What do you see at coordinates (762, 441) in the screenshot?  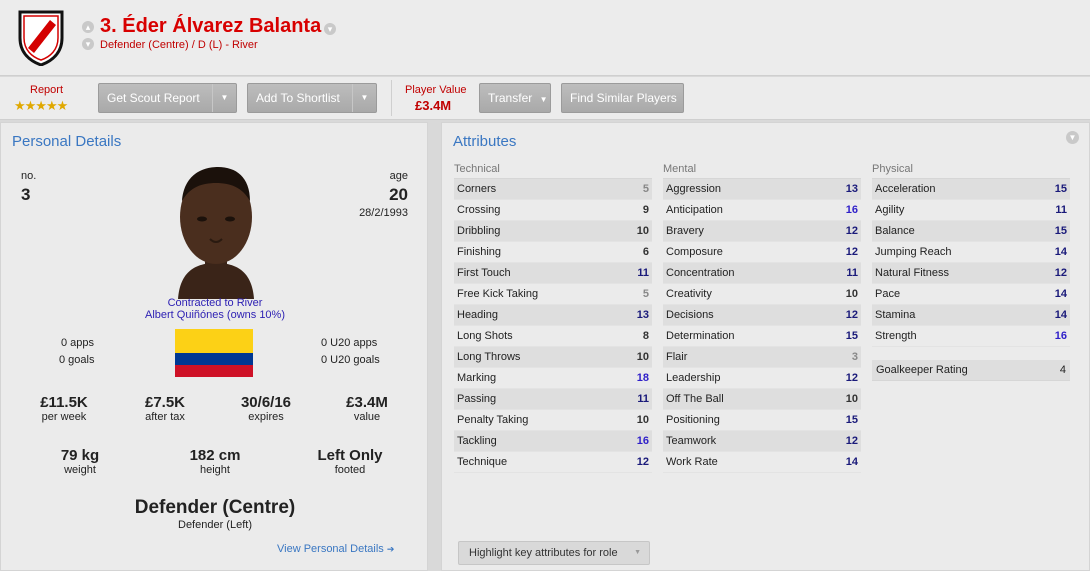 I see `attribute-row: Teamwork 12` at bounding box center [762, 441].